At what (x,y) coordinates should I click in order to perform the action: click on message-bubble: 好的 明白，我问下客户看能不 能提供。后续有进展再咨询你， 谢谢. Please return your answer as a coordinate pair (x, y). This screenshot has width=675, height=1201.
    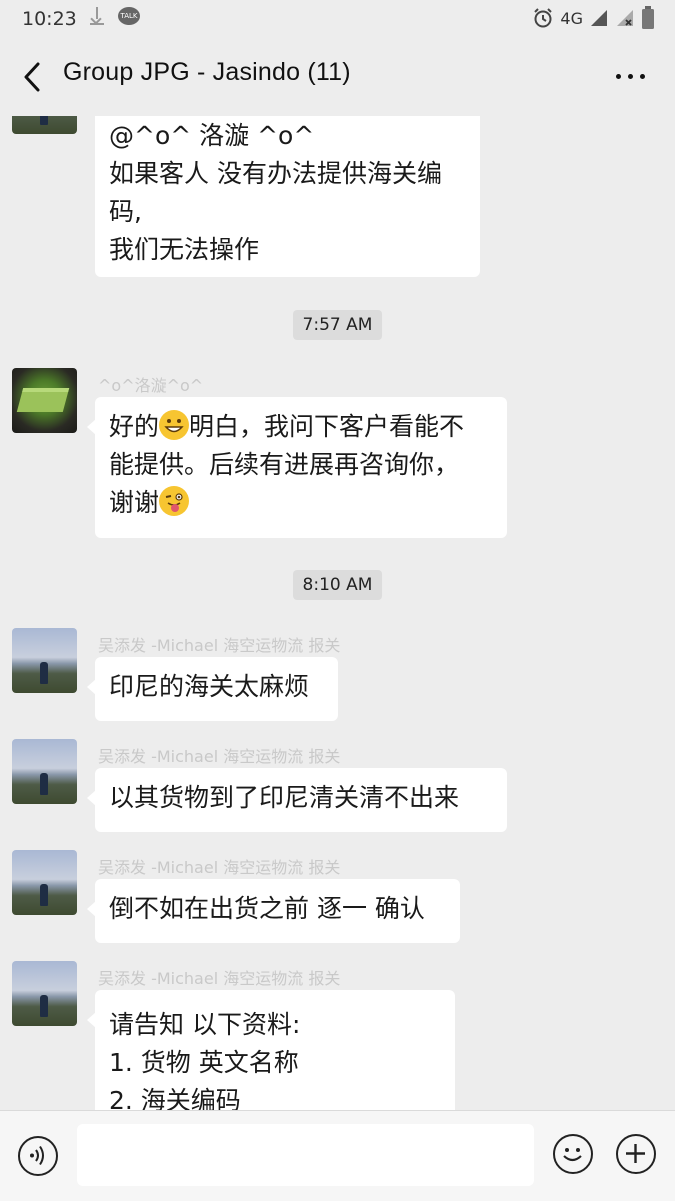
    Looking at the image, I should click on (297, 467).